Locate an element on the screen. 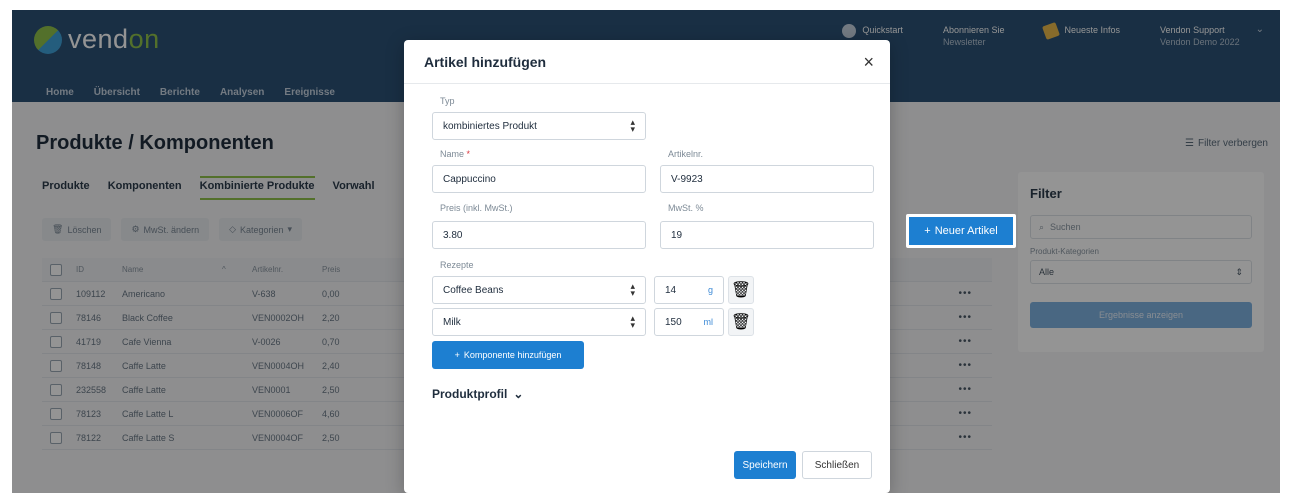  required-marker: * is located at coordinates (468, 154).